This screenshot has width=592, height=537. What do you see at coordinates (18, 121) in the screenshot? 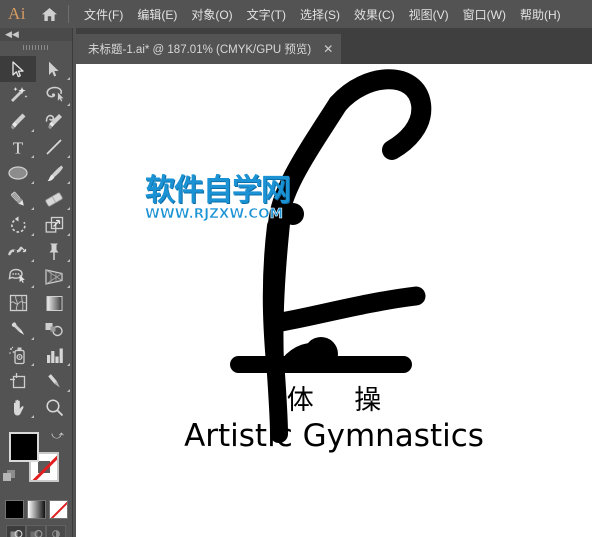
I see `pen-tool` at bounding box center [18, 121].